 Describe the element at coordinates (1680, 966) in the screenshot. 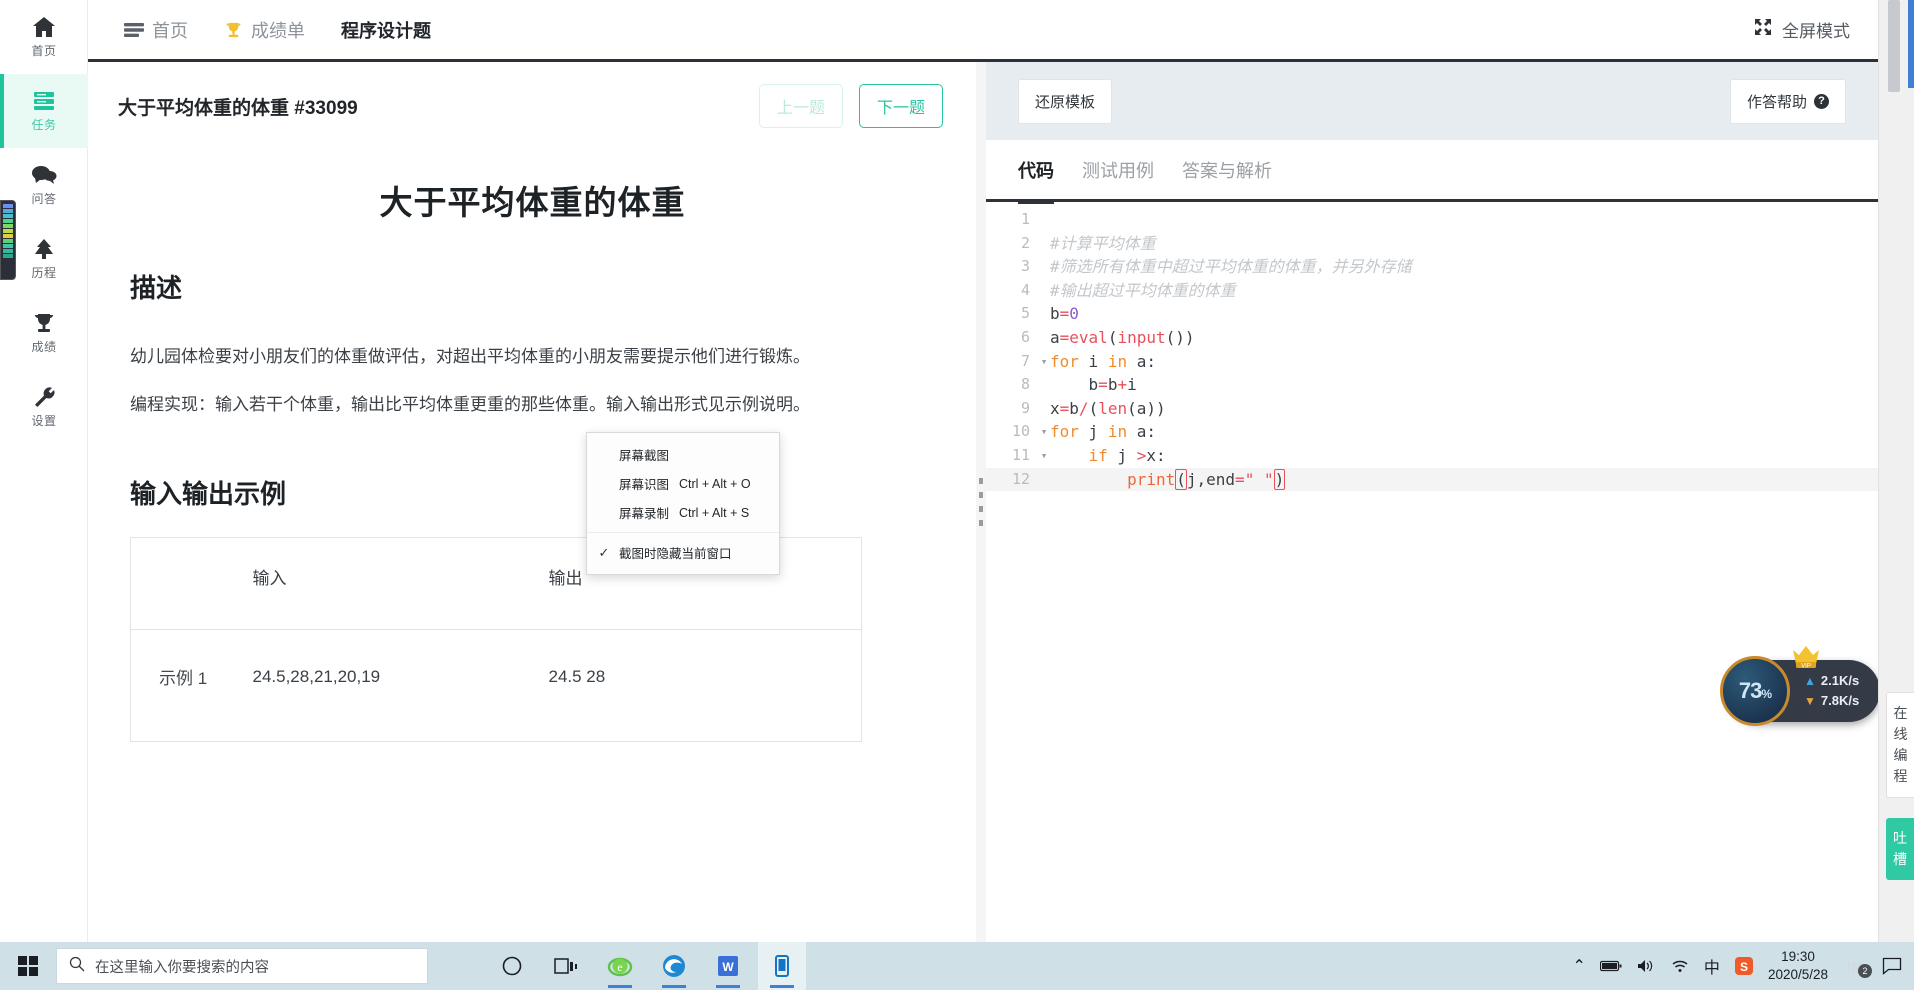

I see `wifi-icon` at that location.